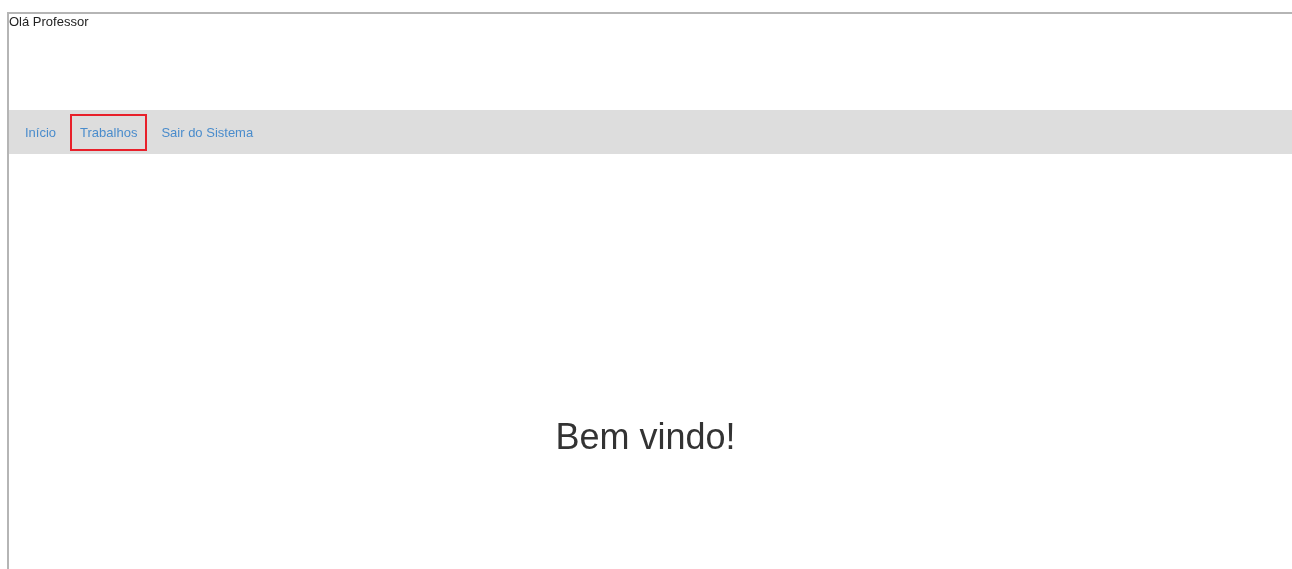 The height and width of the screenshot is (569, 1292). Describe the element at coordinates (41, 132) in the screenshot. I see `nav-link: Início` at that location.